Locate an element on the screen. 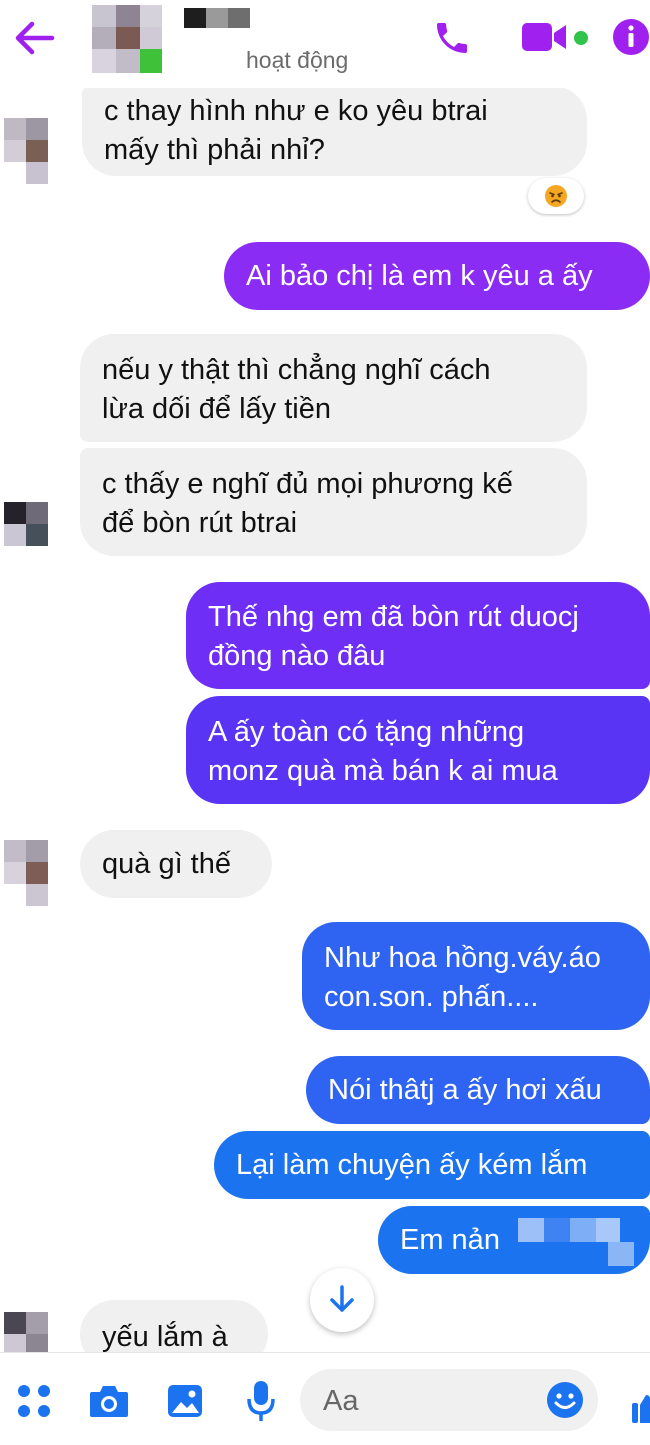  phone-icon is located at coordinates (452, 38).